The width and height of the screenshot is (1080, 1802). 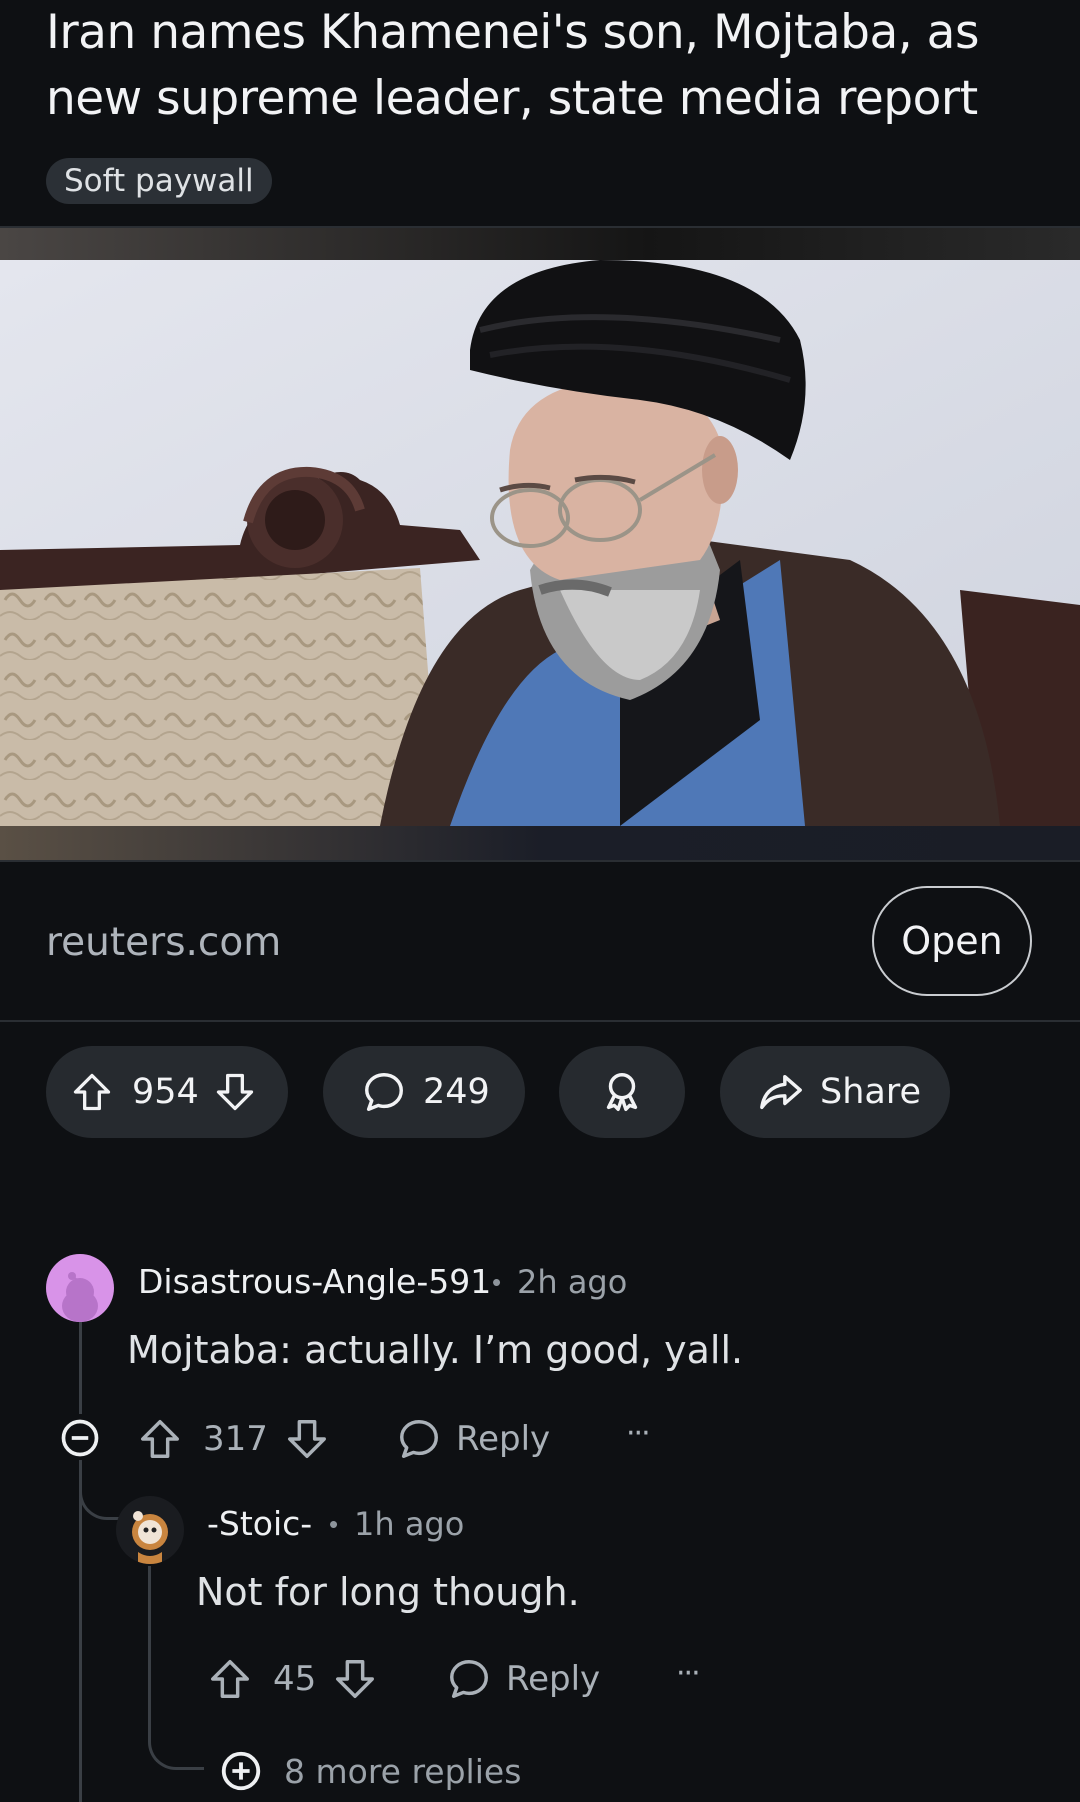 What do you see at coordinates (435, 1350) in the screenshot?
I see `comment-body: Mojtaba: actually. I’m good, yall.` at bounding box center [435, 1350].